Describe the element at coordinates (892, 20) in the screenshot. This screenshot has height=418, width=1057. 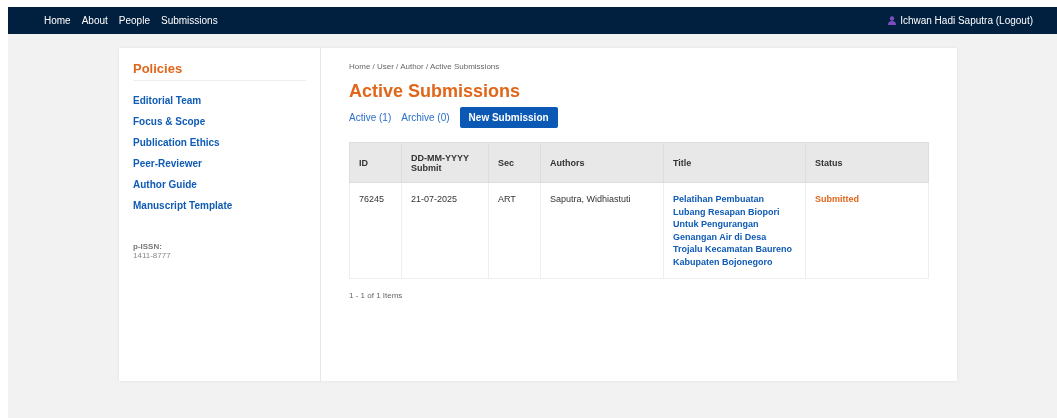
I see `user-icon` at that location.